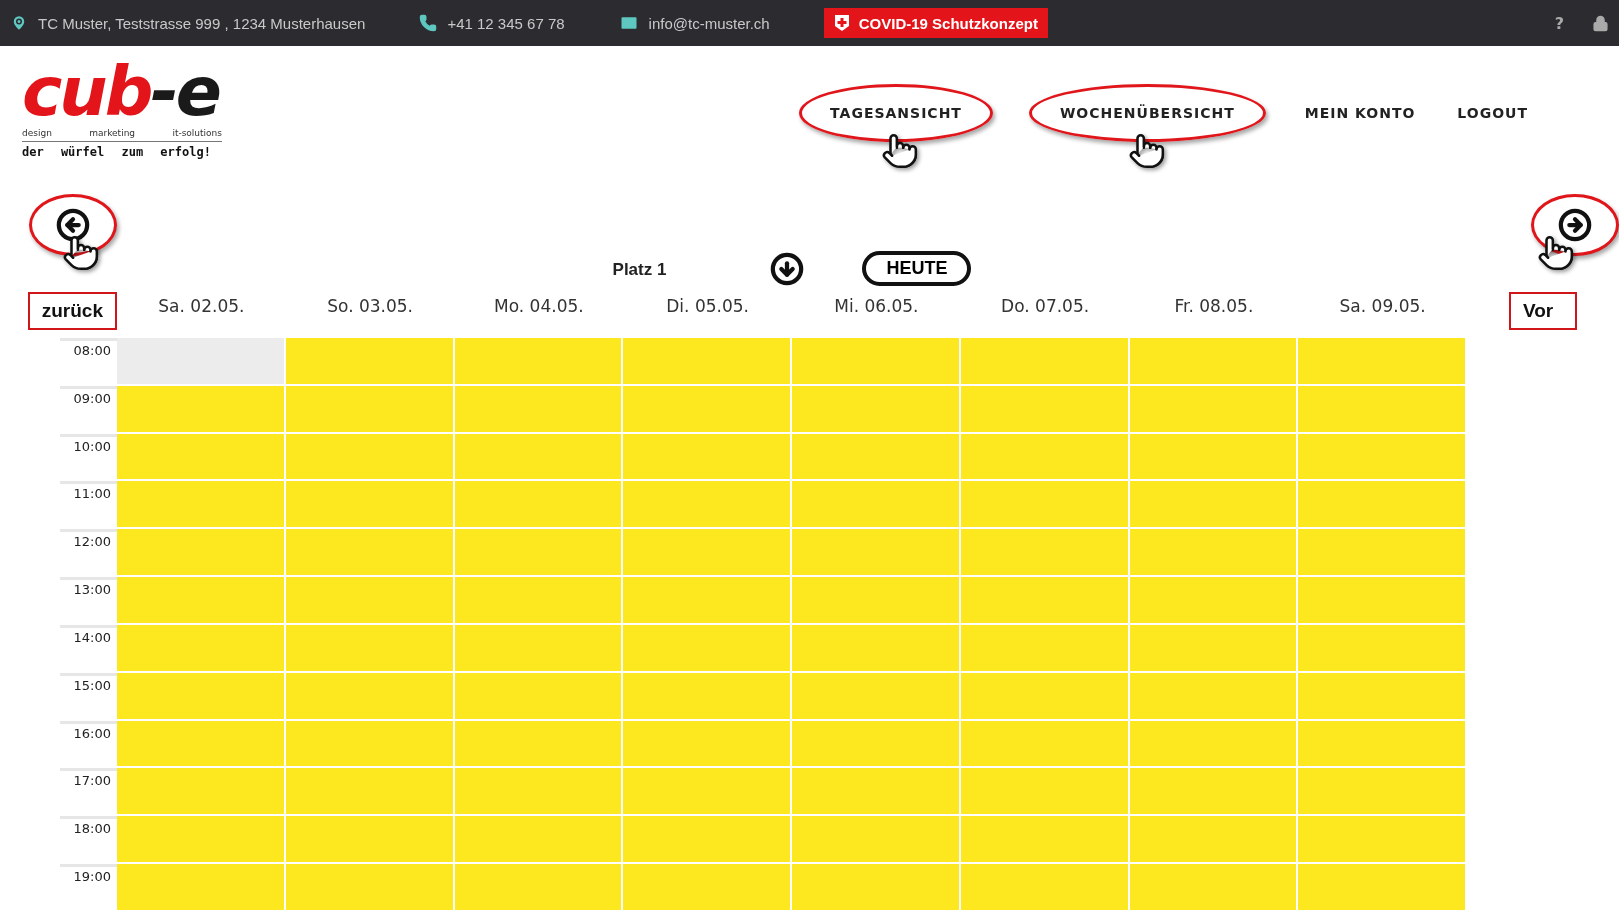 The image size is (1619, 912). What do you see at coordinates (787, 269) in the screenshot?
I see `download-icon` at bounding box center [787, 269].